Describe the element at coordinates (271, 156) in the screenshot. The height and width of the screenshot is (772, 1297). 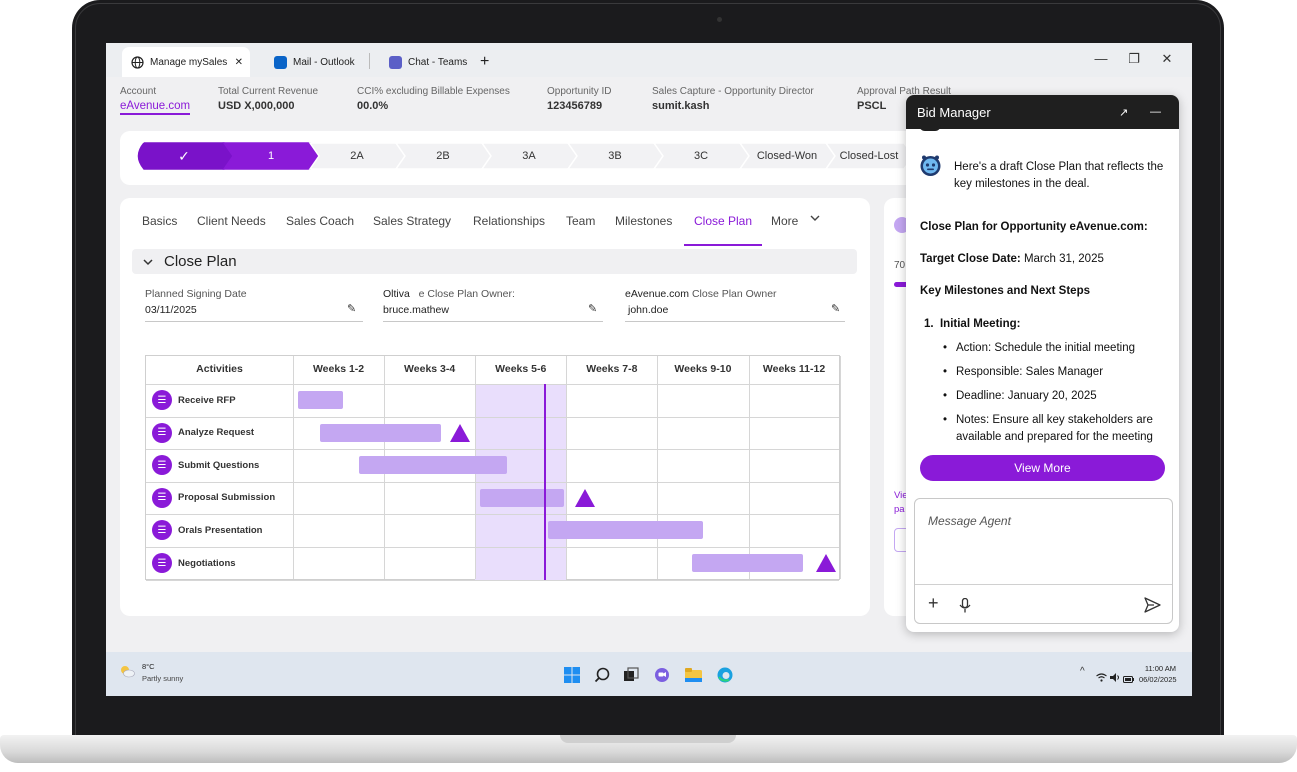
I see `stage-label-1: 1` at that location.